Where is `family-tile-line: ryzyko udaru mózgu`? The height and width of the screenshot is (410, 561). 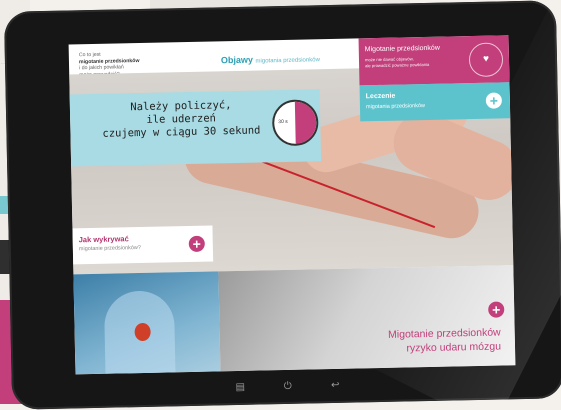 family-tile-line: ryzyko udaru mózgu is located at coordinates (454, 347).